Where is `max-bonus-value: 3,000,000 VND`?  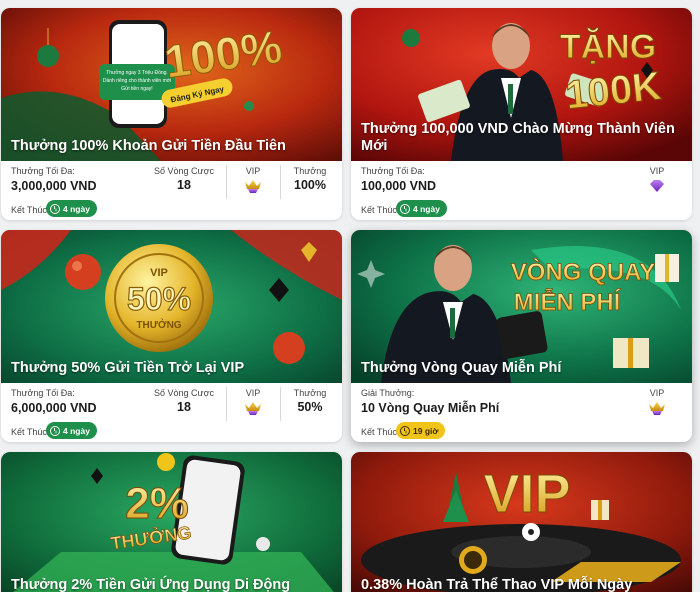 max-bonus-value: 3,000,000 VND is located at coordinates (54, 186).